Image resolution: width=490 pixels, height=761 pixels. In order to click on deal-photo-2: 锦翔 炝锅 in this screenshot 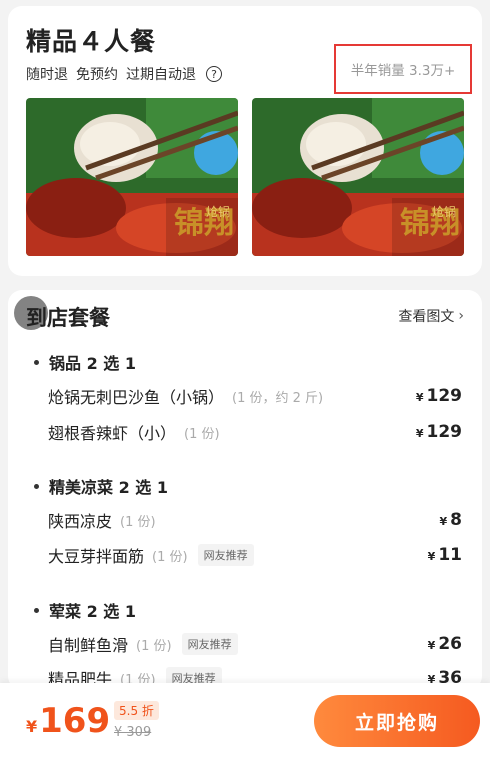, I will do `click(358, 177)`.